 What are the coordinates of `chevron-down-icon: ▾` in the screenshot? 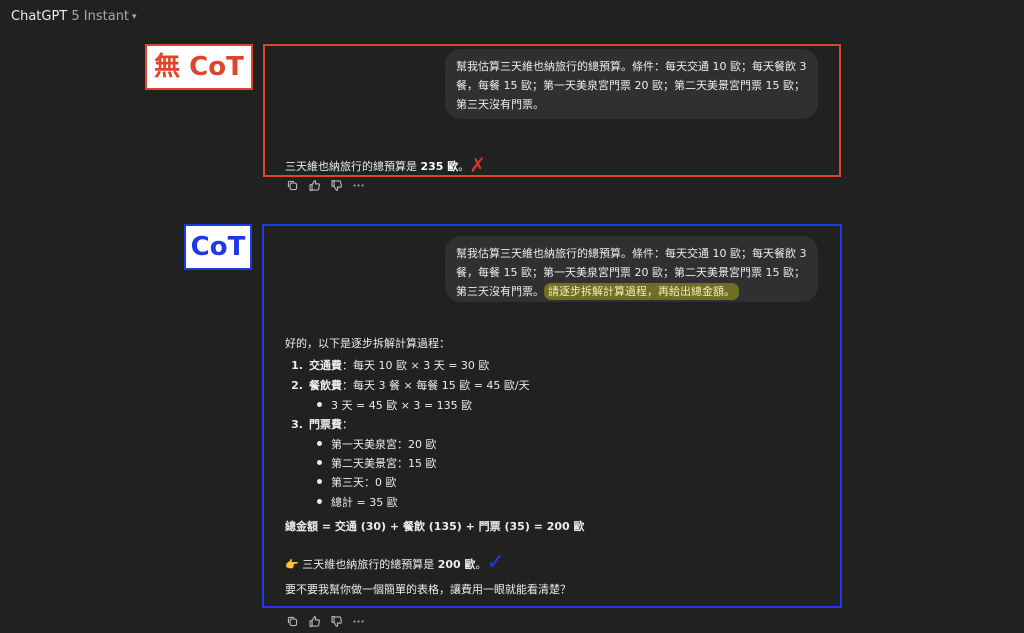 It's located at (134, 17).